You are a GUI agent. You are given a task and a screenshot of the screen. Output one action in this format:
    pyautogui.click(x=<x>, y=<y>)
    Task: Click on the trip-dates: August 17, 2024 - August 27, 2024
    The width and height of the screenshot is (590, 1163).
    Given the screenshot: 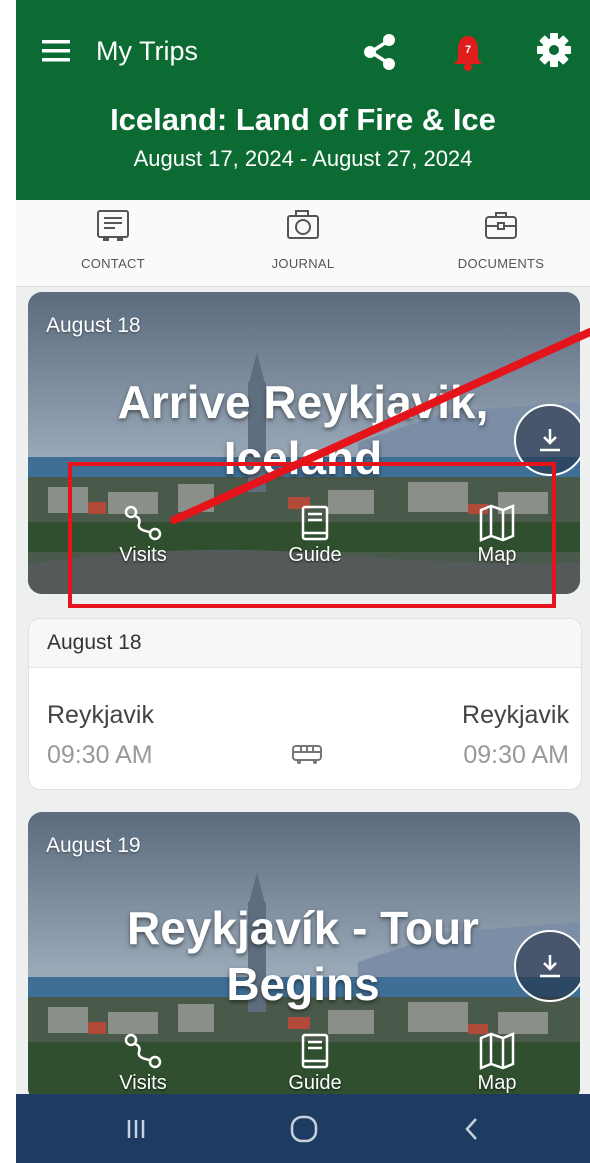 What is the action you would take?
    pyautogui.click(x=303, y=158)
    